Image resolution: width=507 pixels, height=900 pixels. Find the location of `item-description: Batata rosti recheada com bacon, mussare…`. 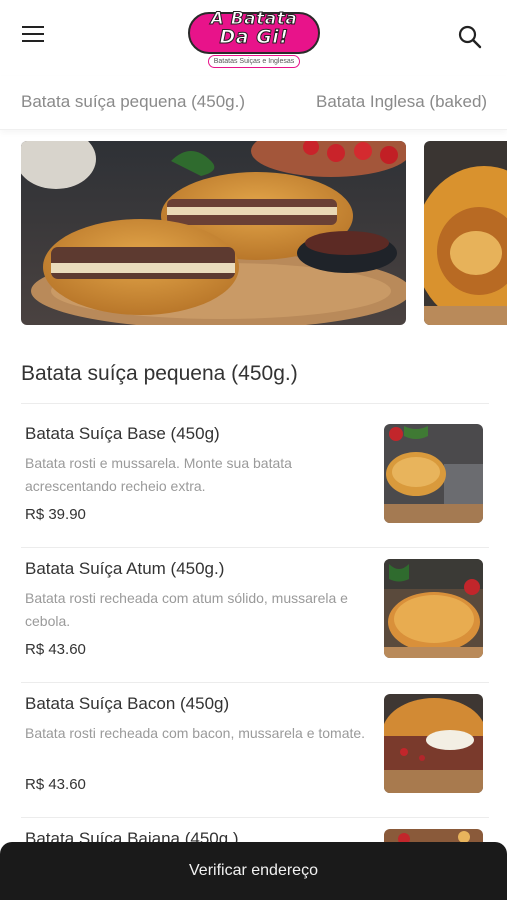

item-description: Batata rosti recheada com bacon, mussare… is located at coordinates (195, 733).